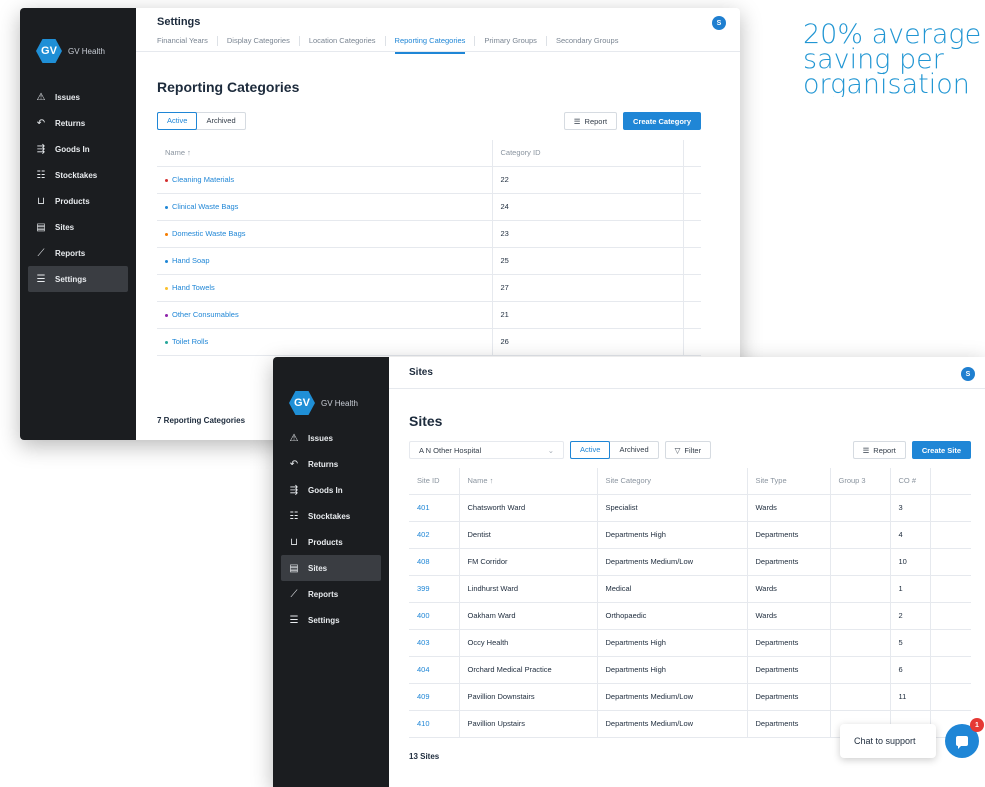 This screenshot has height=787, width=985. What do you see at coordinates (325, 207) in the screenshot?
I see `category-name-cell: Clinical Waste Bags` at bounding box center [325, 207].